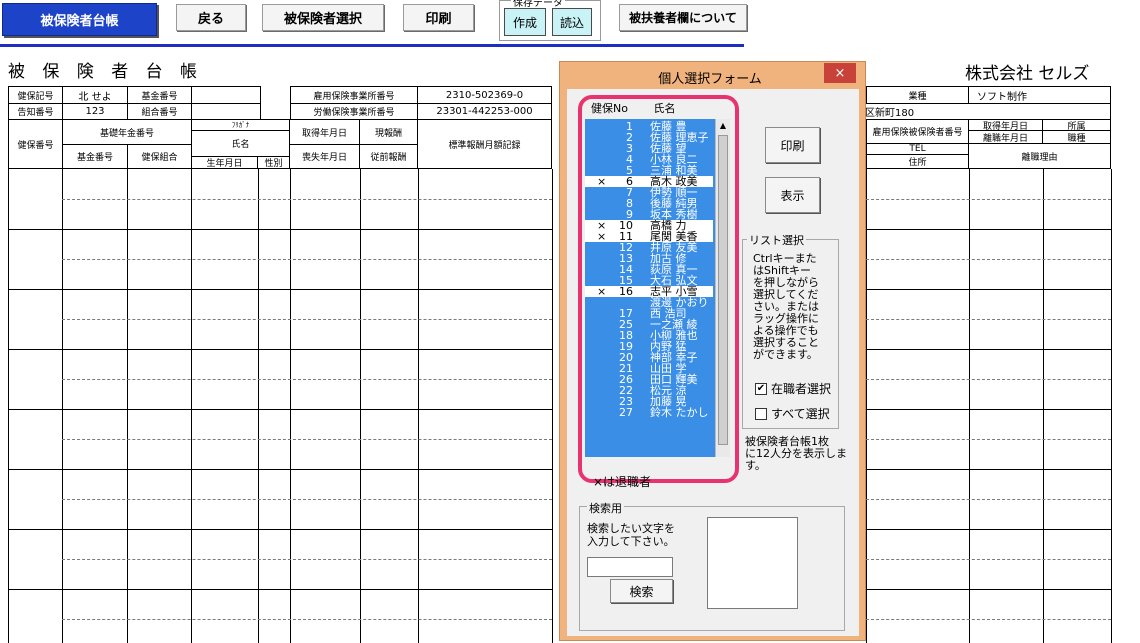  What do you see at coordinates (649, 181) in the screenshot?
I see `list-item: × 6 高木 政美` at bounding box center [649, 181].